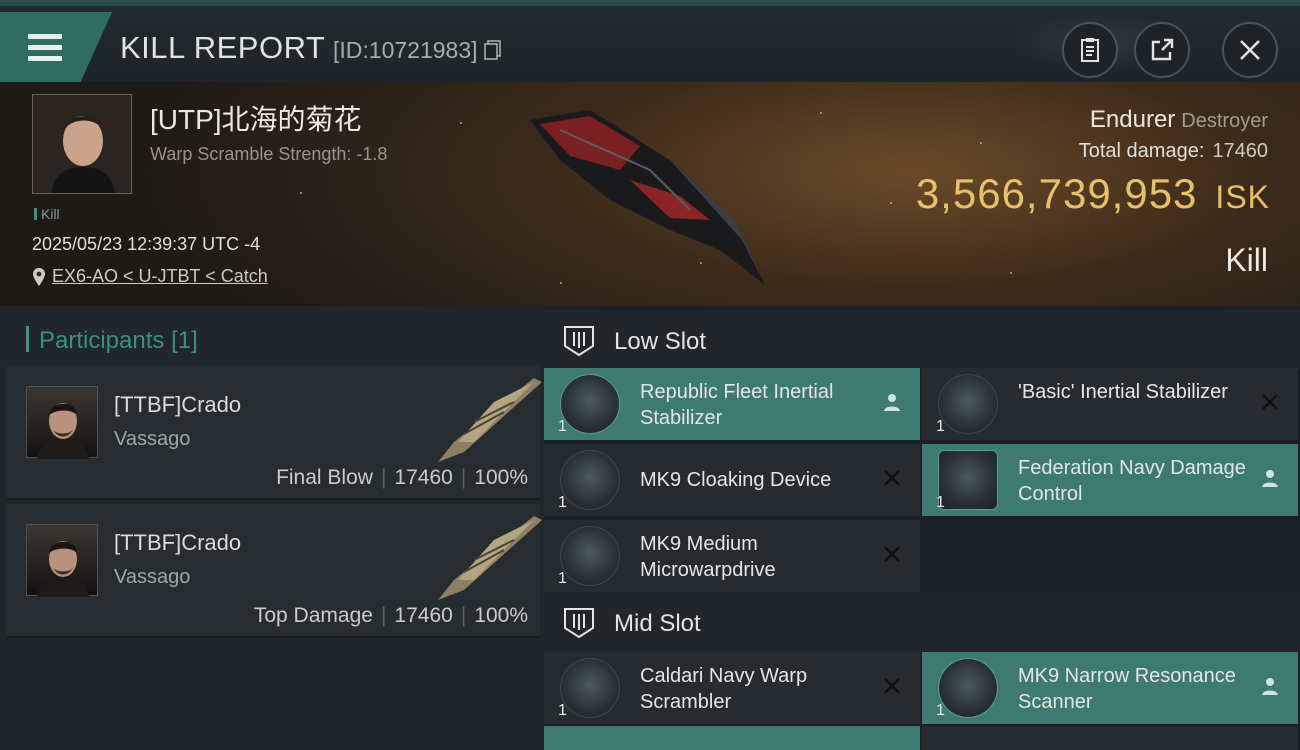 This screenshot has width=1300, height=750. What do you see at coordinates (1132, 481) in the screenshot?
I see `module-name: Federation Navy Damage Control` at bounding box center [1132, 481].